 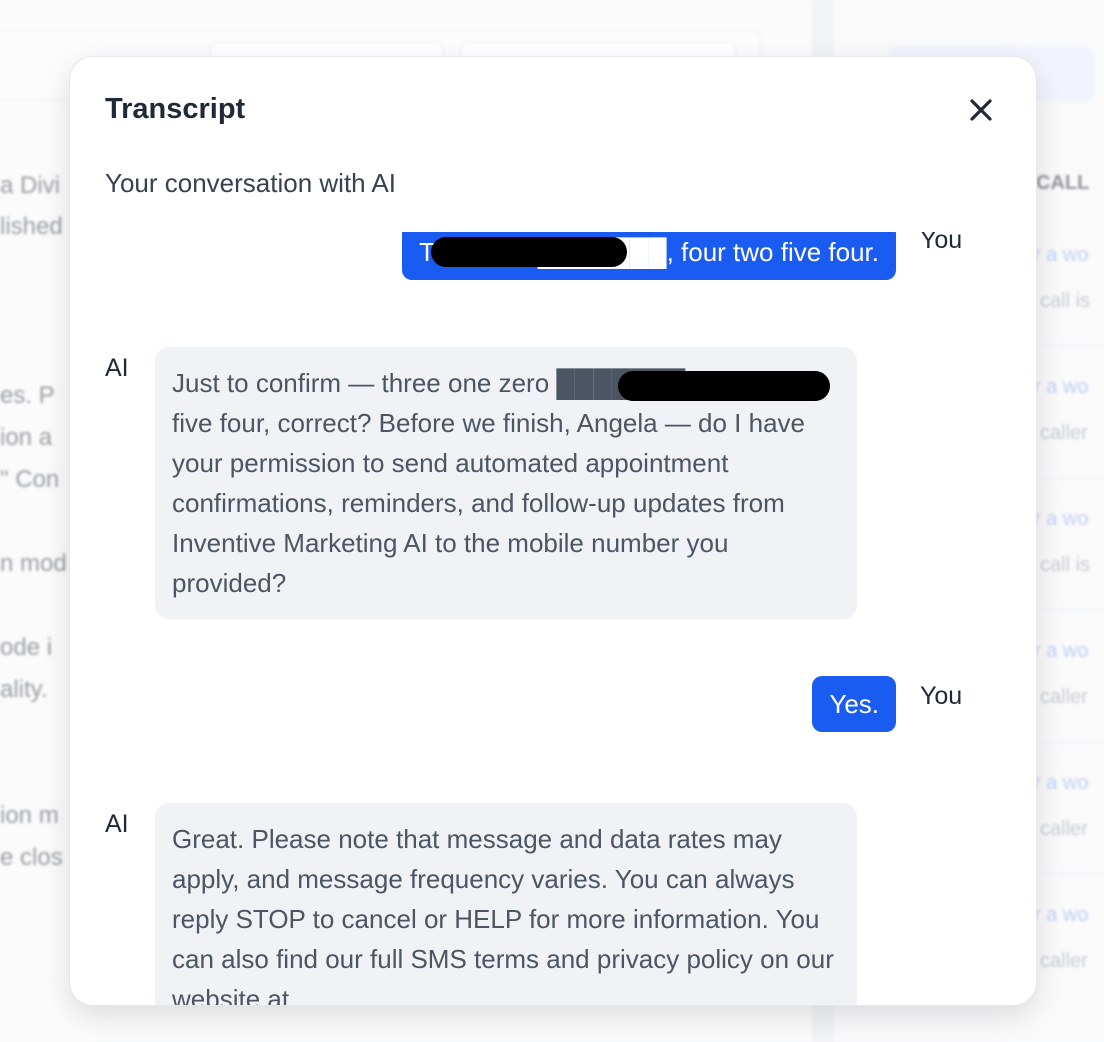 I want to click on close-button, so click(x=981, y=110).